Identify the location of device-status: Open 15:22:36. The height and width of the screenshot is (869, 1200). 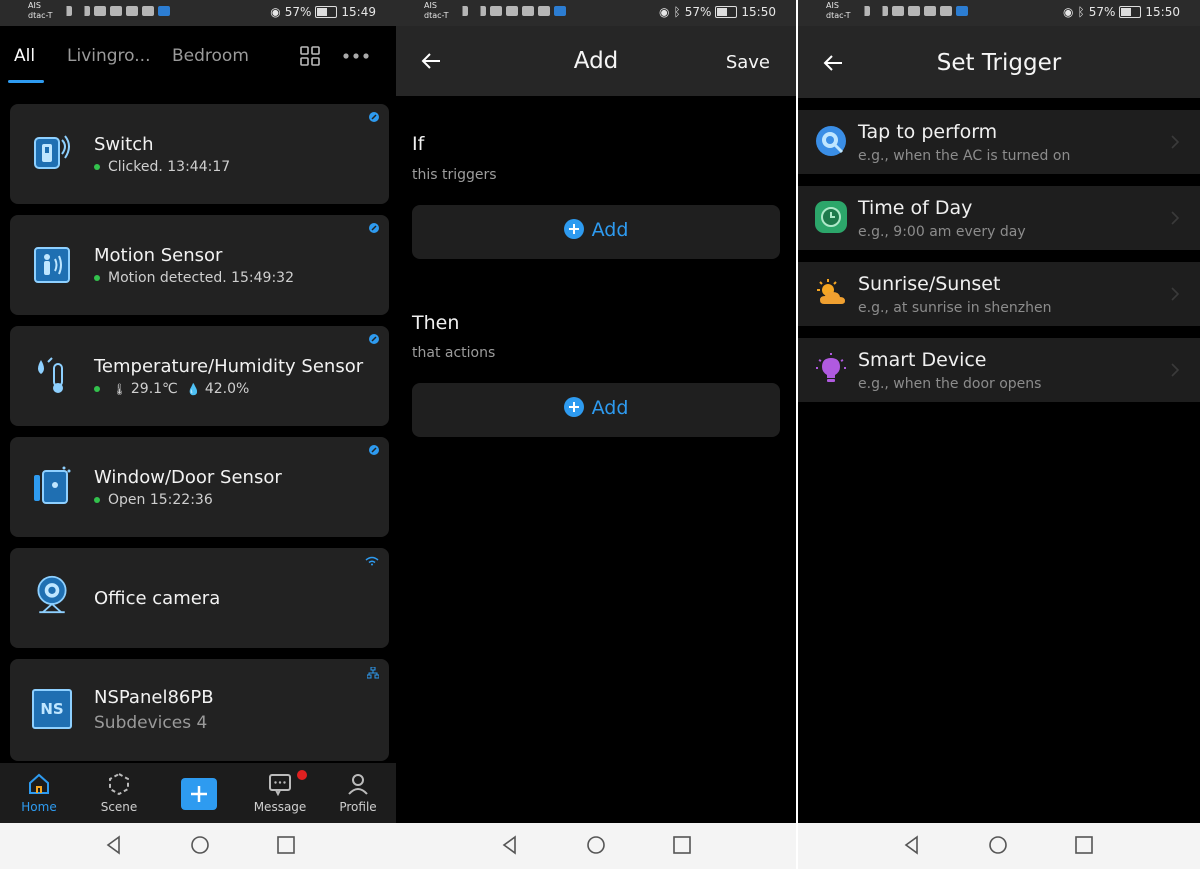
(153, 500).